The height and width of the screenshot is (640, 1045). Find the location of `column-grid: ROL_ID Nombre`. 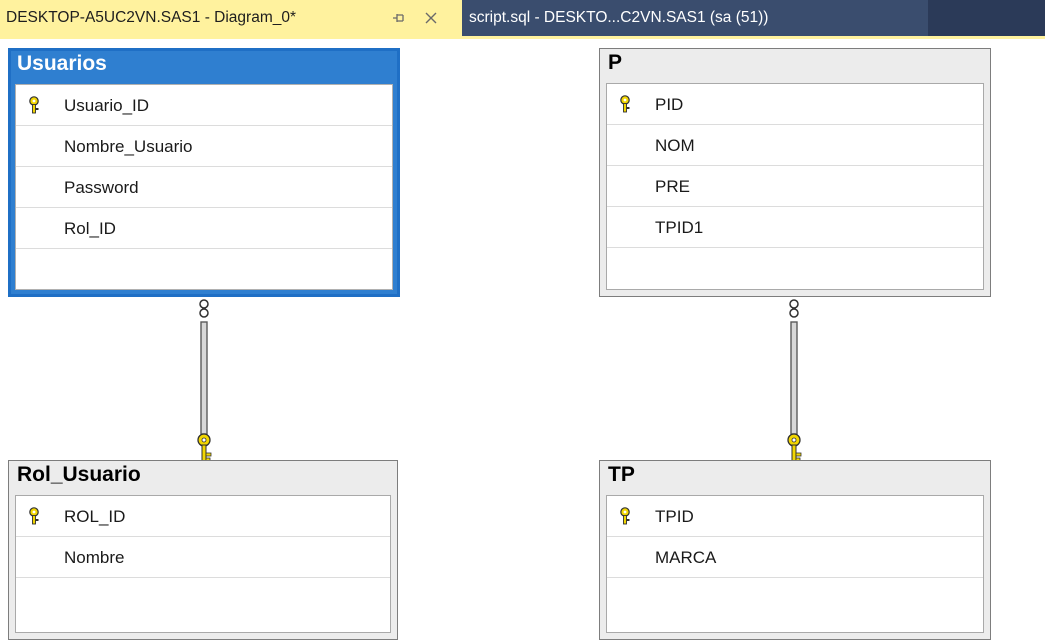

column-grid: ROL_ID Nombre is located at coordinates (203, 564).